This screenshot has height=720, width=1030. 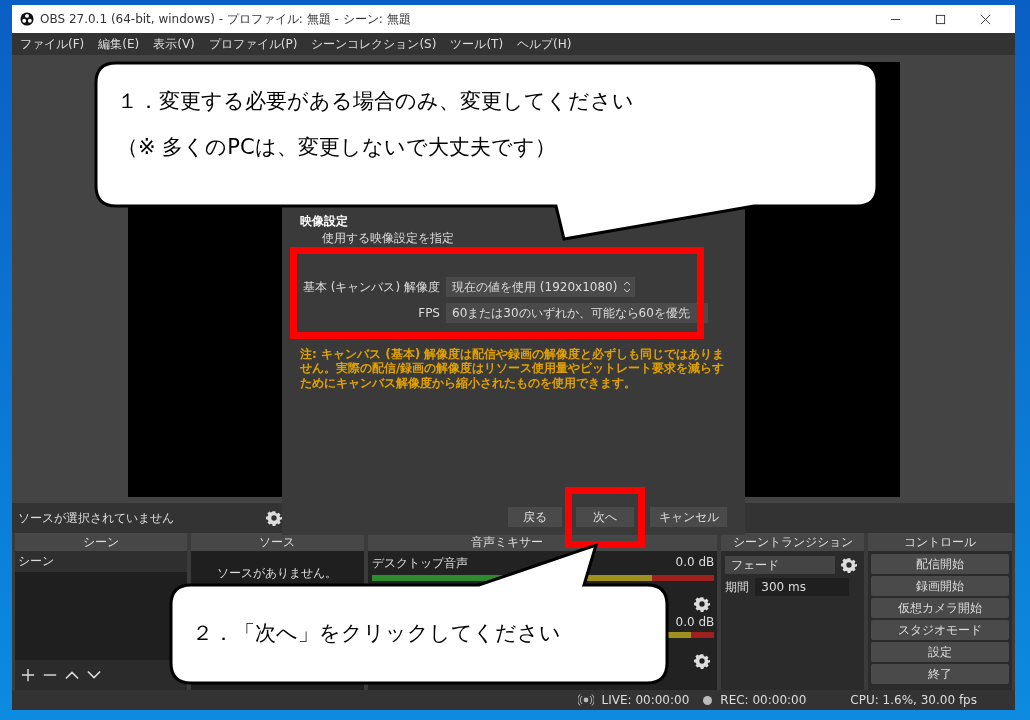 I want to click on dialog-button: 戻る, so click(x=535, y=517).